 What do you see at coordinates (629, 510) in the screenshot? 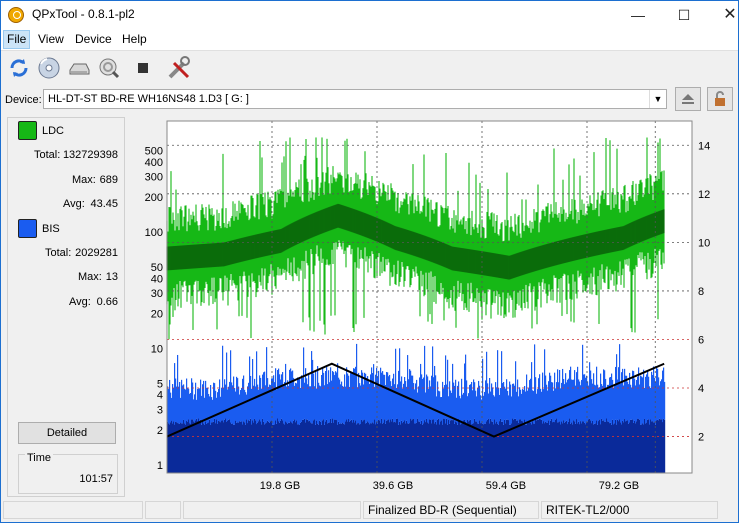
I see `status-media-id: RITEK-TL2/000` at bounding box center [629, 510].